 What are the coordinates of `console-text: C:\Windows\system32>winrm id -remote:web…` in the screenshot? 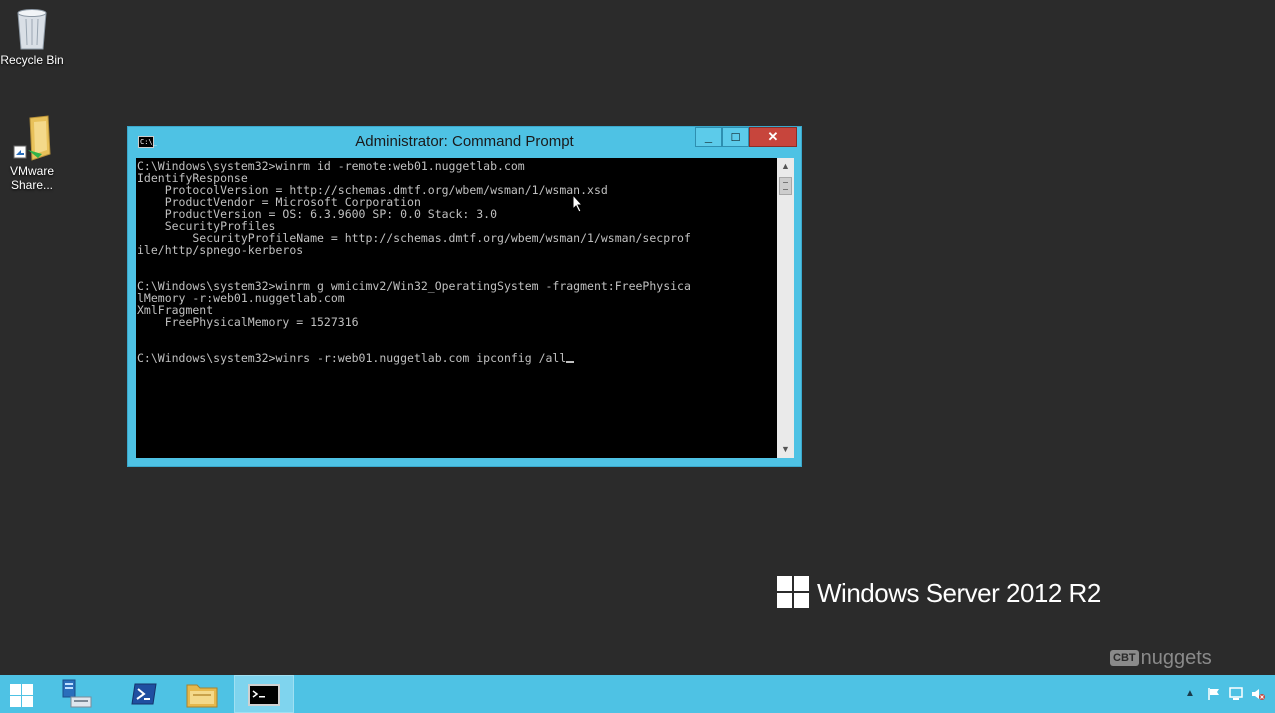 It's located at (456, 261).